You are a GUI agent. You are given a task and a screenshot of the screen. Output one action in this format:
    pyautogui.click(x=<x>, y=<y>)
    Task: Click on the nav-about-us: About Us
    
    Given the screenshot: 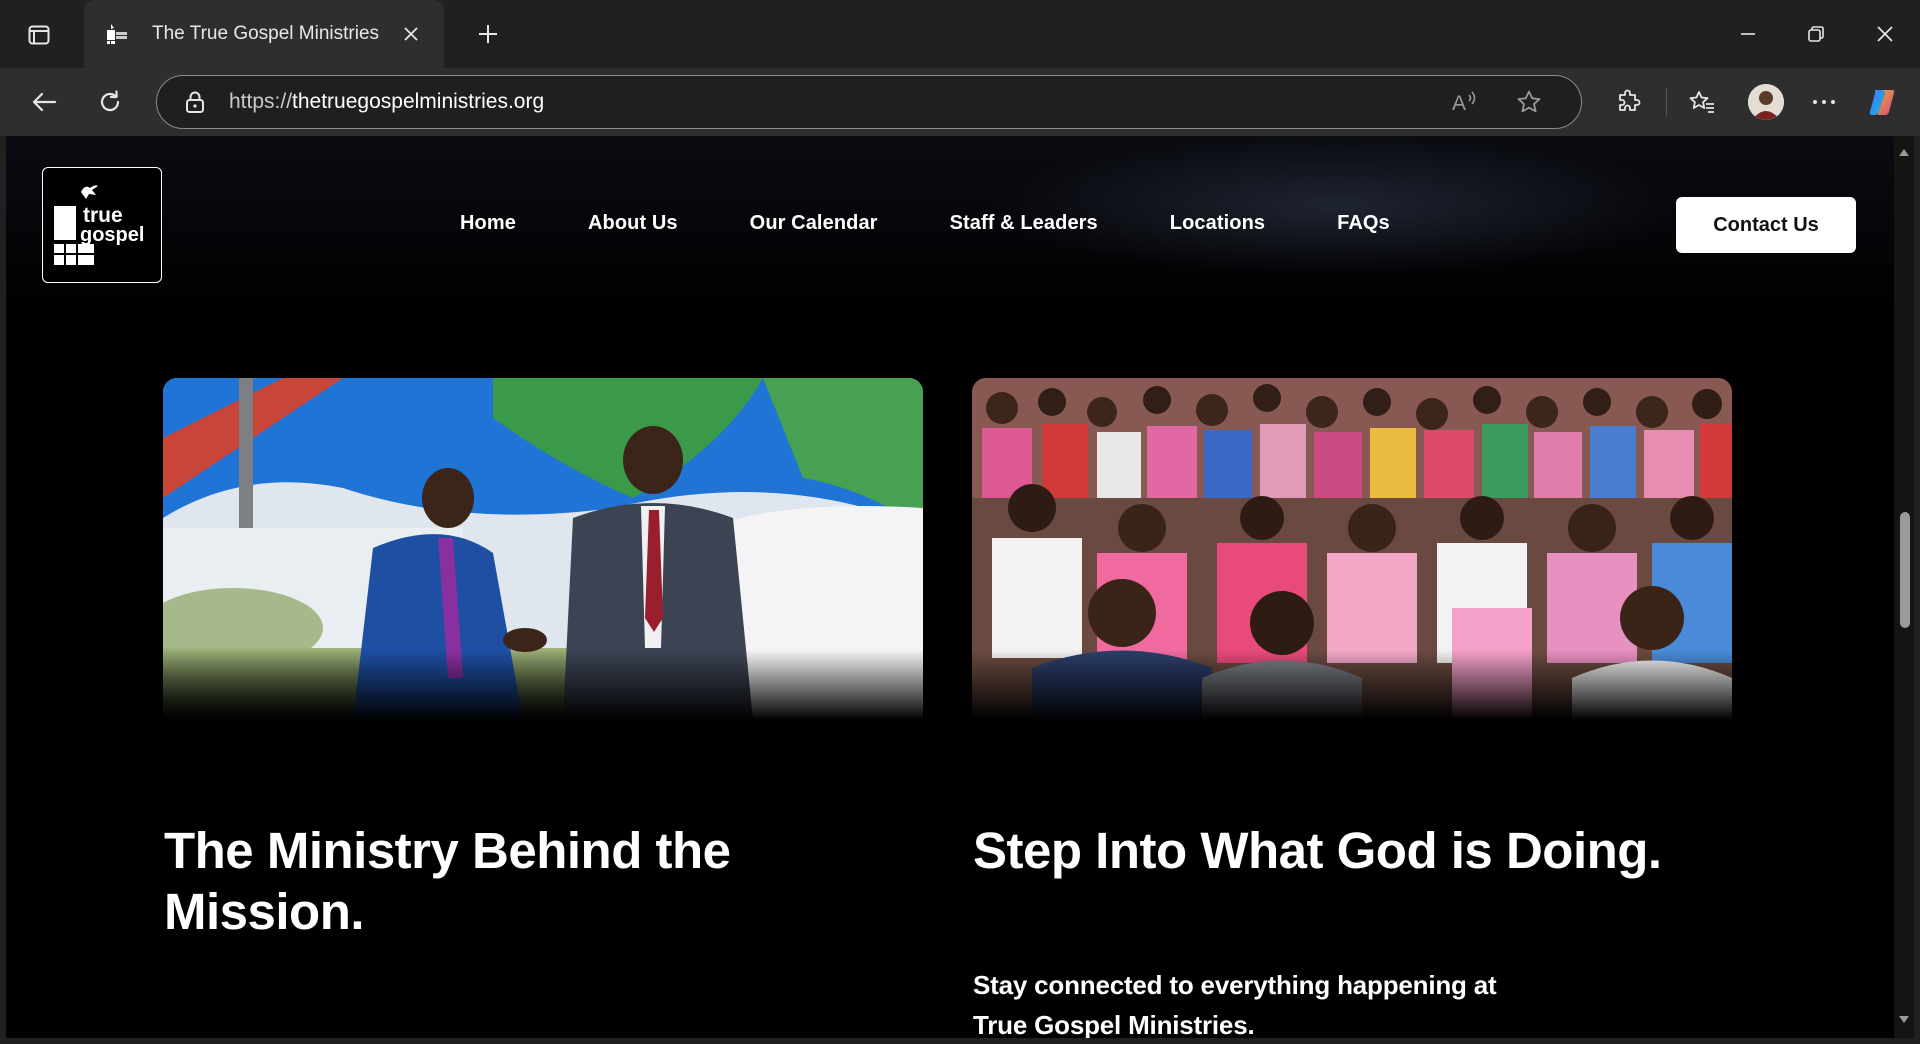 What is the action you would take?
    pyautogui.click(x=633, y=223)
    